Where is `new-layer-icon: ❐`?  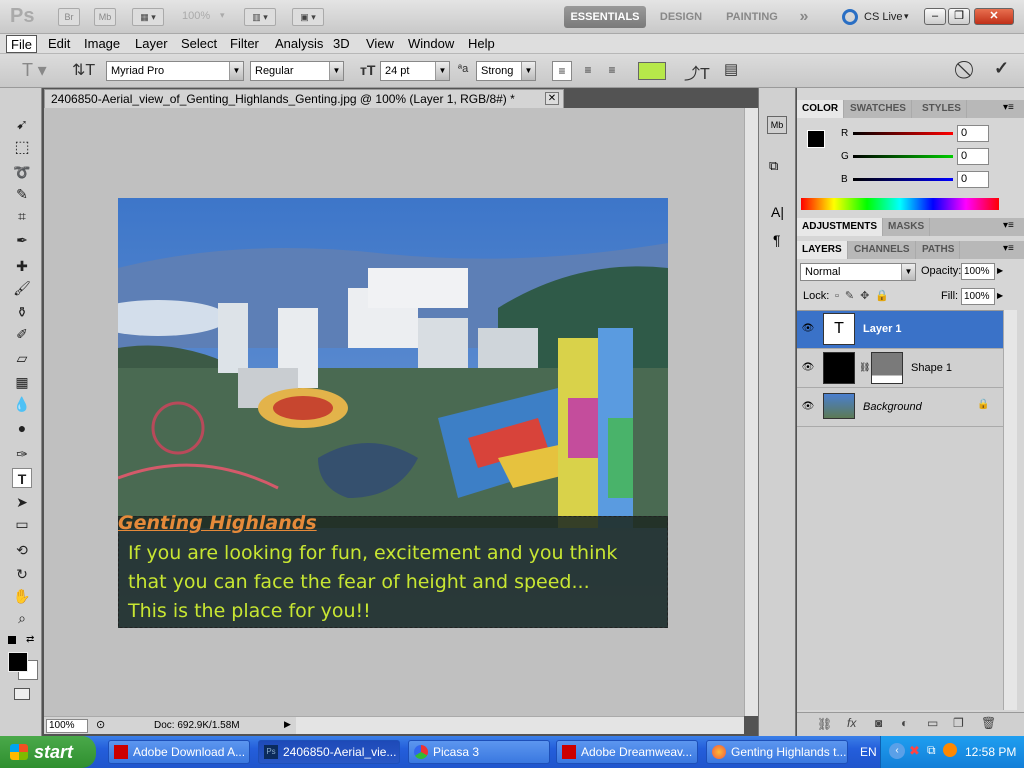 new-layer-icon: ❐ is located at coordinates (958, 723).